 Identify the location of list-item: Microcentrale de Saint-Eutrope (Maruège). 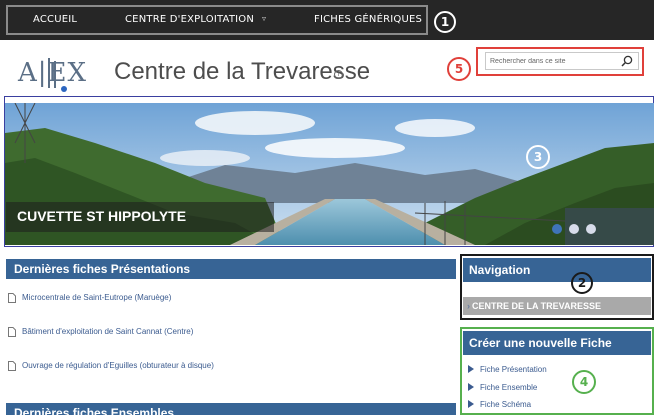
(89, 298).